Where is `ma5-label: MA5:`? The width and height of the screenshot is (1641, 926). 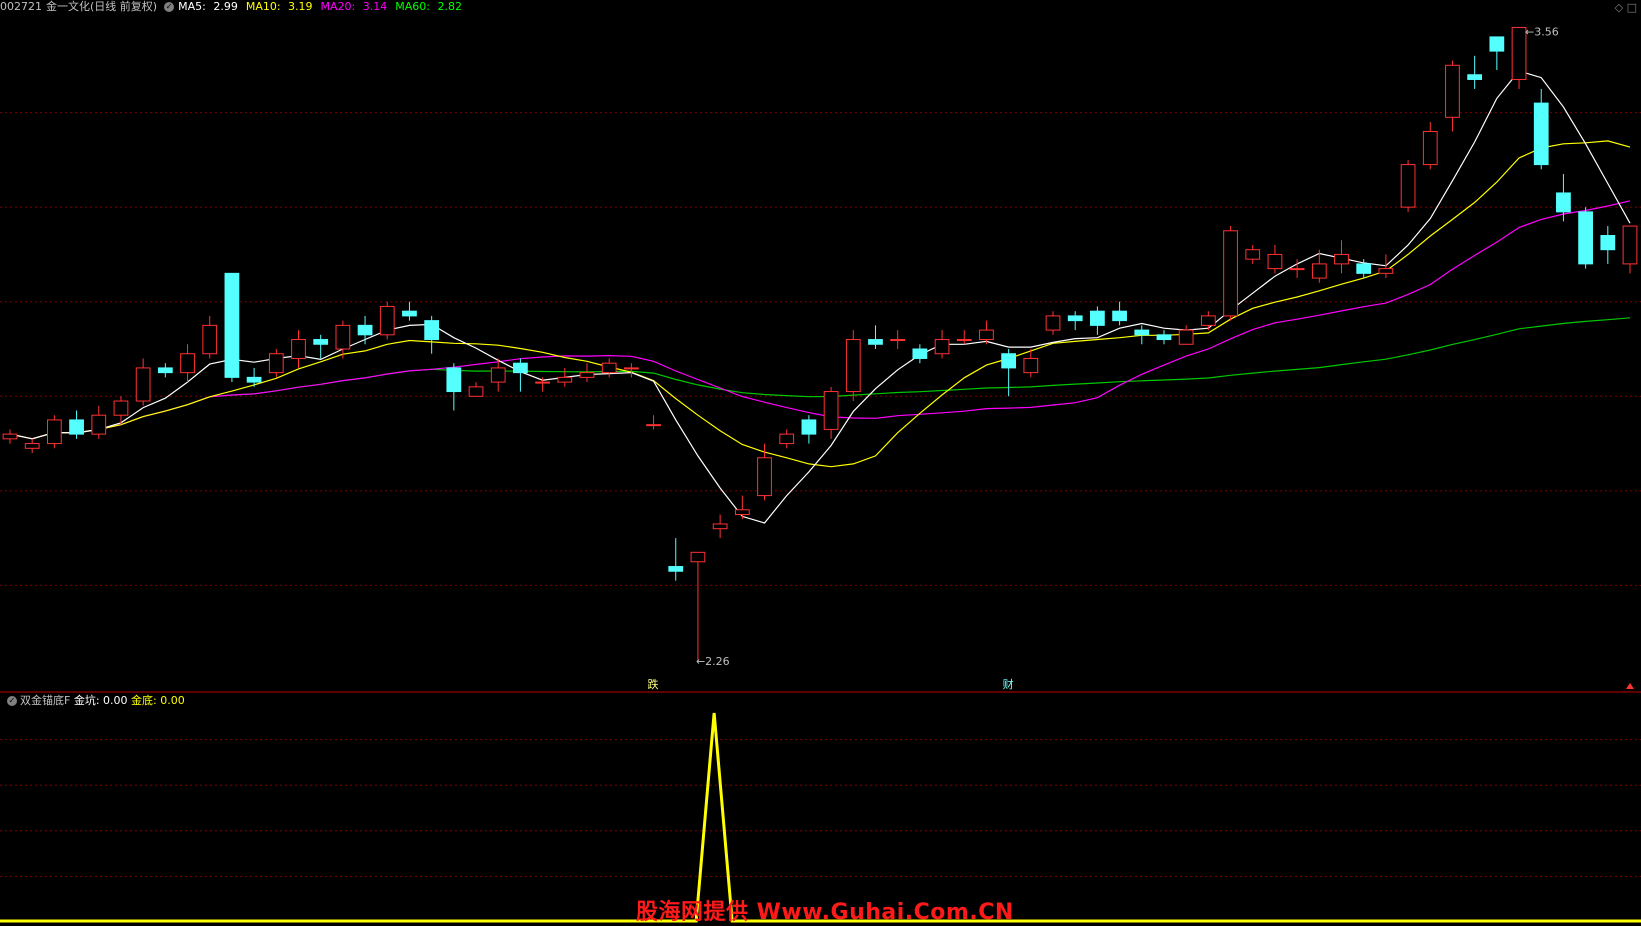 ma5-label: MA5: is located at coordinates (192, 6).